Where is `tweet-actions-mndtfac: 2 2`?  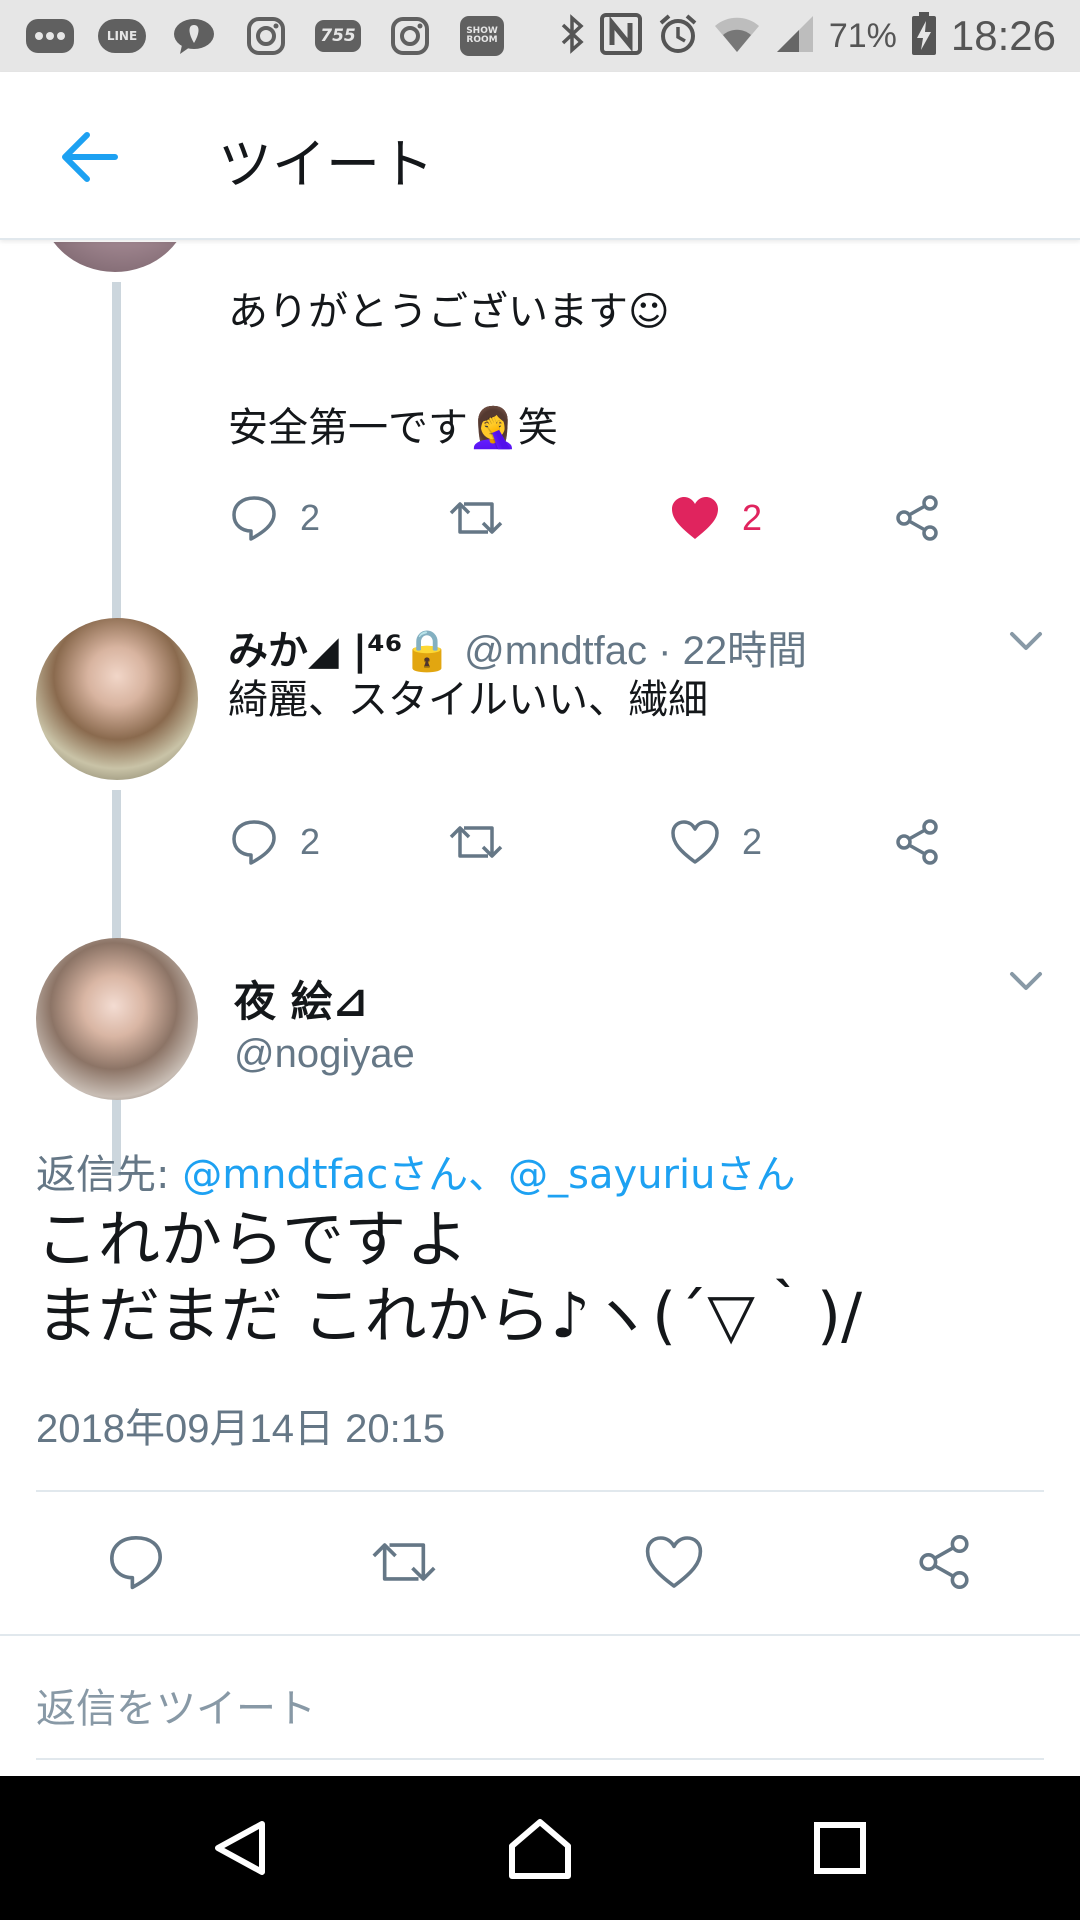 tweet-actions-mndtfac: 2 2 is located at coordinates (588, 842).